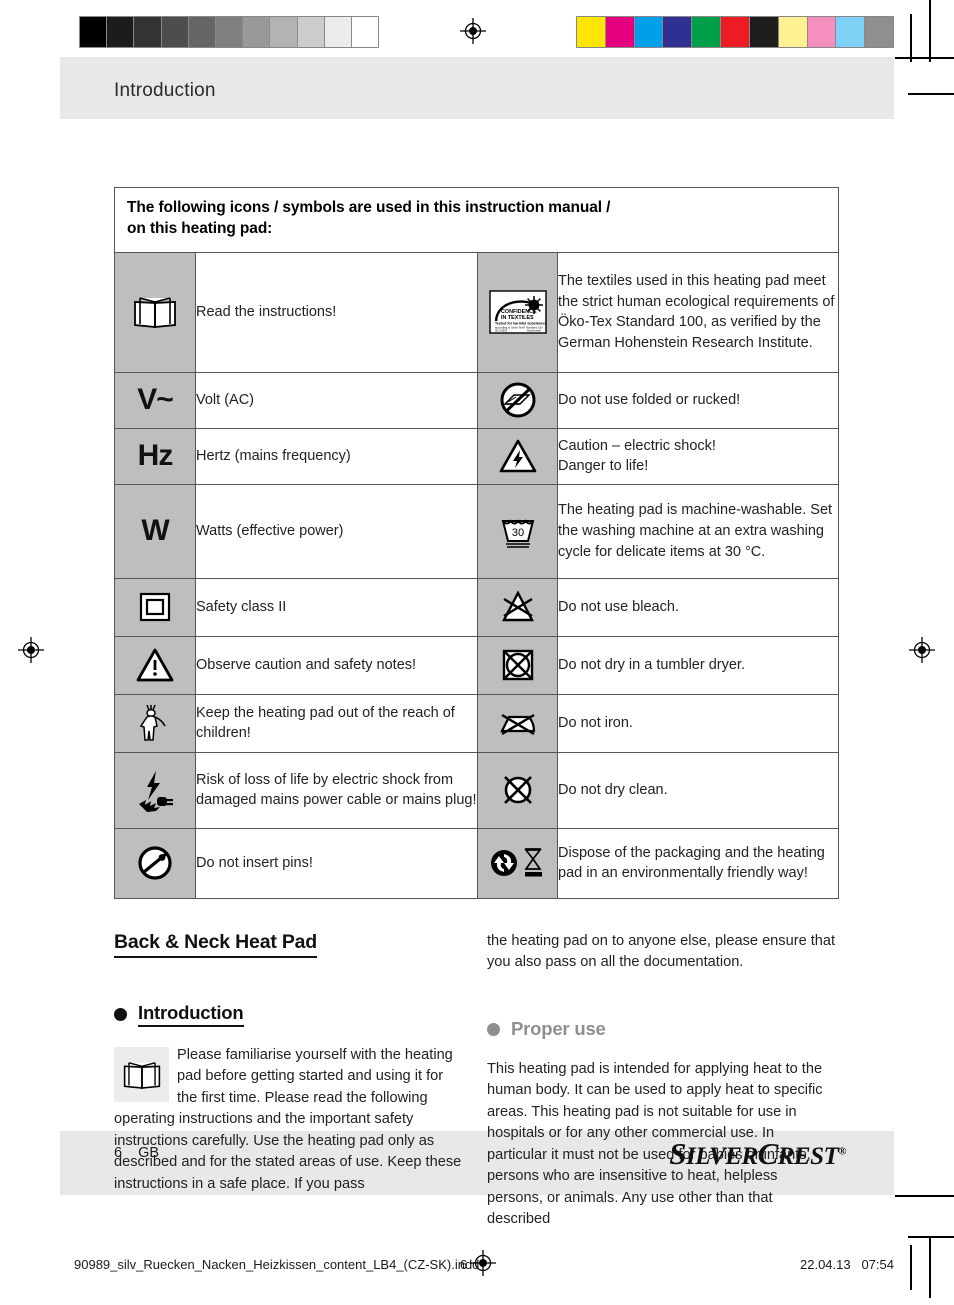 Image resolution: width=954 pixels, height=1305 pixels. I want to click on row-label: Do not insert pins!, so click(336, 863).